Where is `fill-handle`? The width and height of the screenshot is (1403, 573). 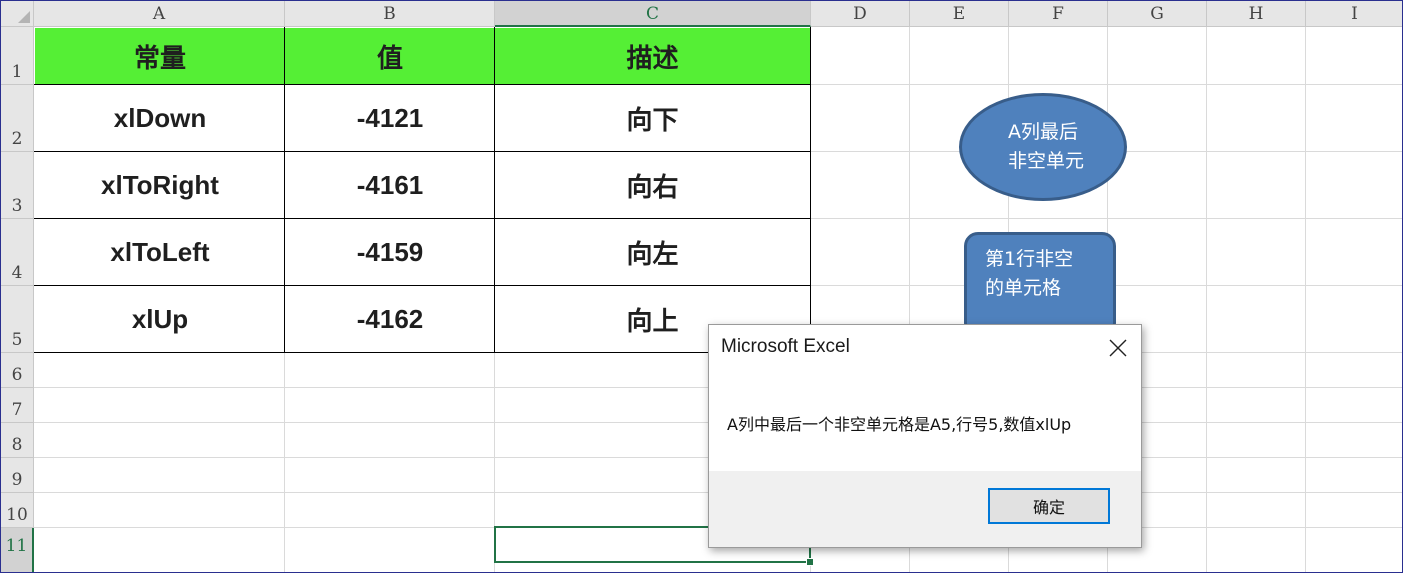
fill-handle is located at coordinates (810, 562).